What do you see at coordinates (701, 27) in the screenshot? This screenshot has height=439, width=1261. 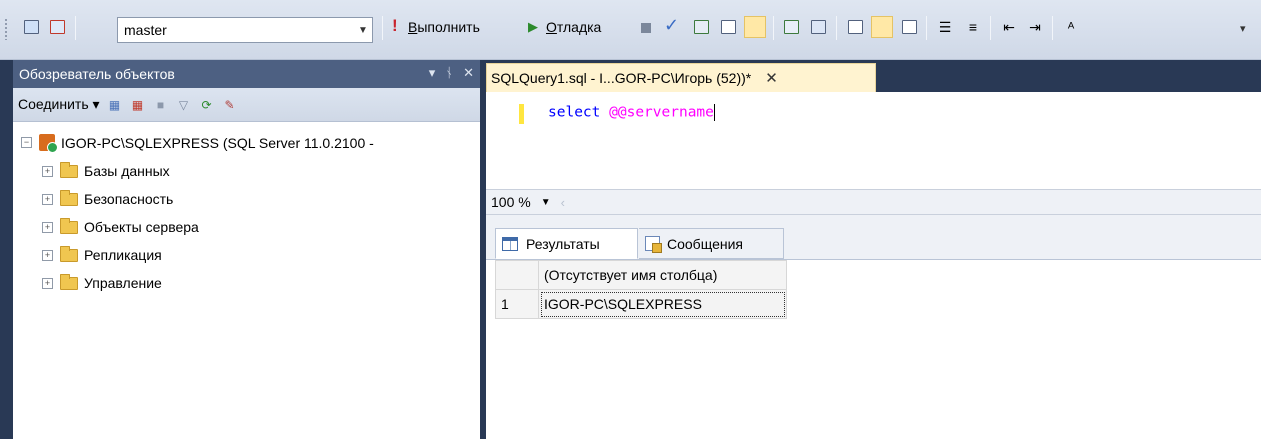 I see `display-plan-icon` at bounding box center [701, 27].